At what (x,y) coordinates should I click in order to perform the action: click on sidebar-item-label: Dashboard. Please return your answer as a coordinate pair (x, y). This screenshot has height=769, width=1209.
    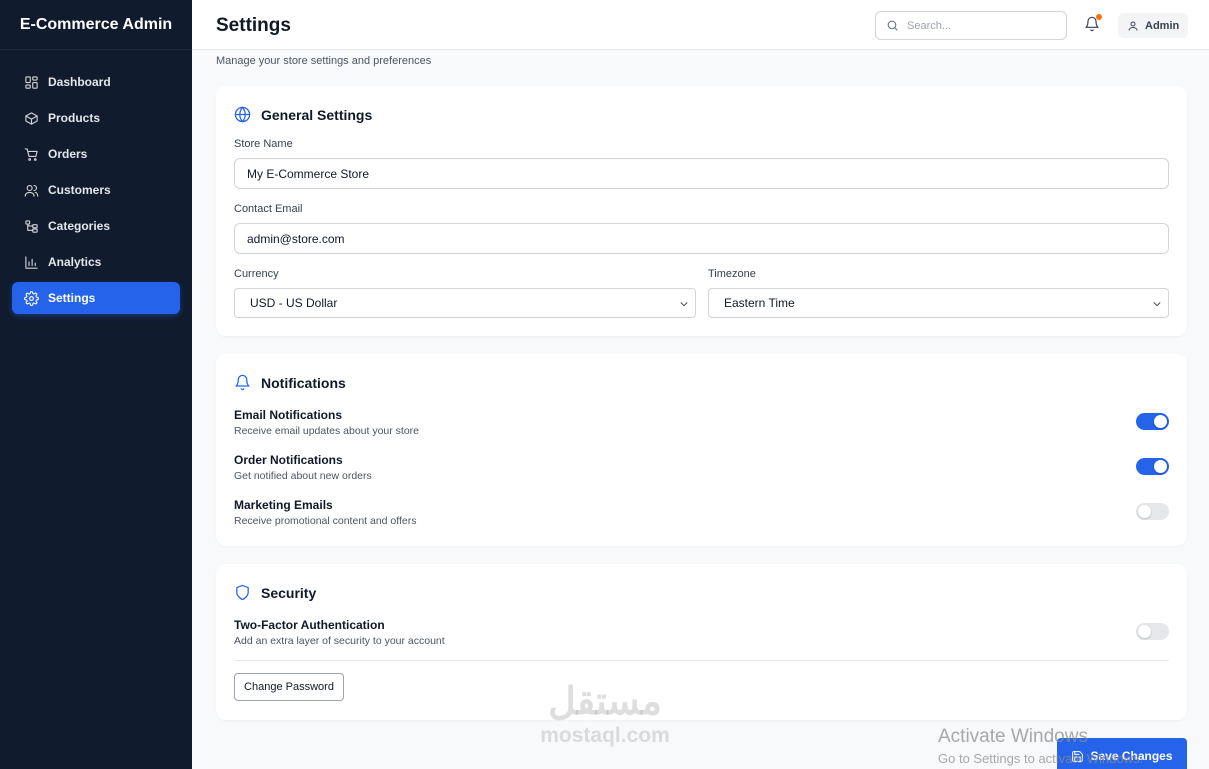
    Looking at the image, I should click on (79, 82).